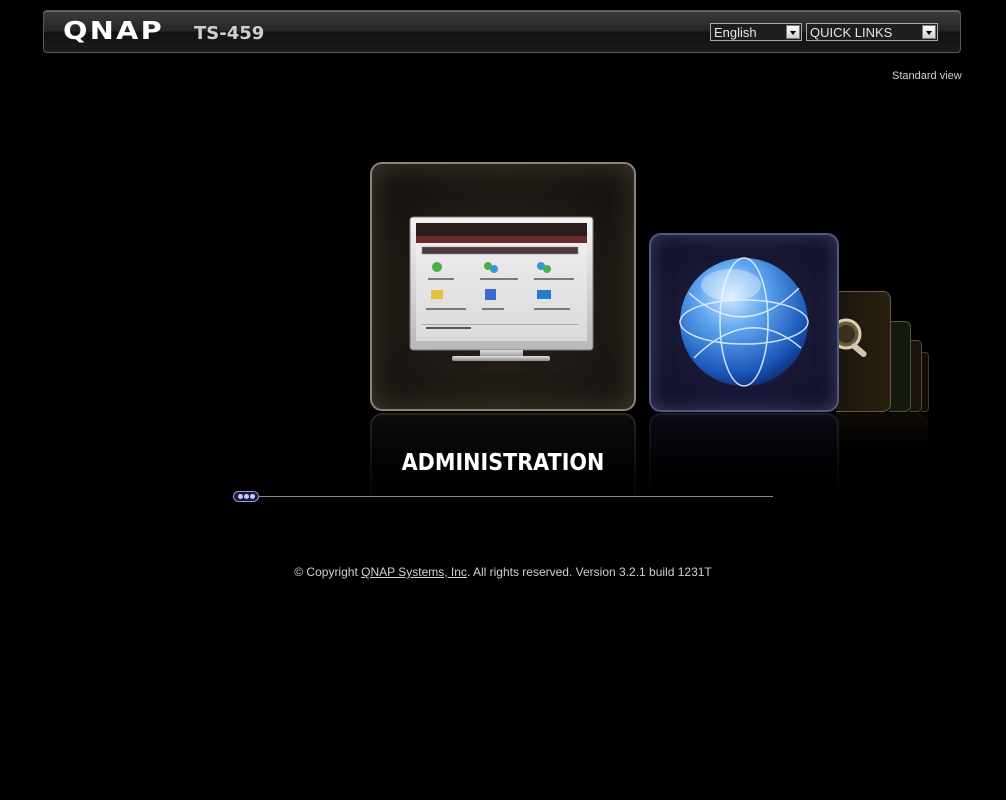 The image size is (1006, 800). What do you see at coordinates (735, 32) in the screenshot?
I see `language-select-value: English` at bounding box center [735, 32].